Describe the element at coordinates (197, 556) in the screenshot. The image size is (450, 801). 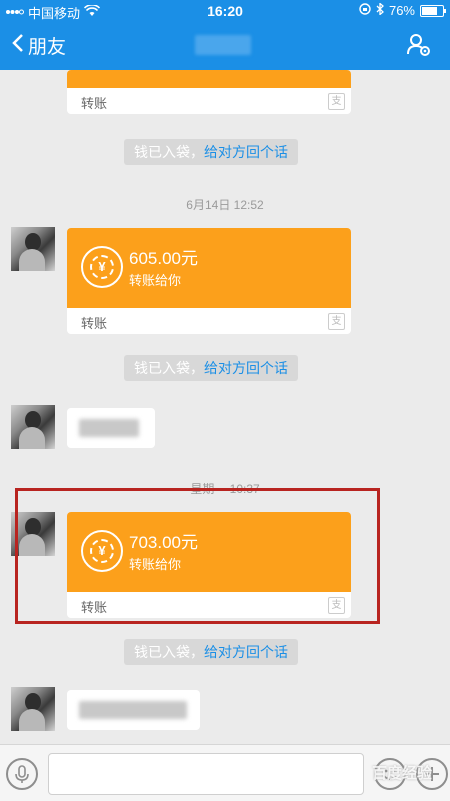
I see `highlight-box` at that location.